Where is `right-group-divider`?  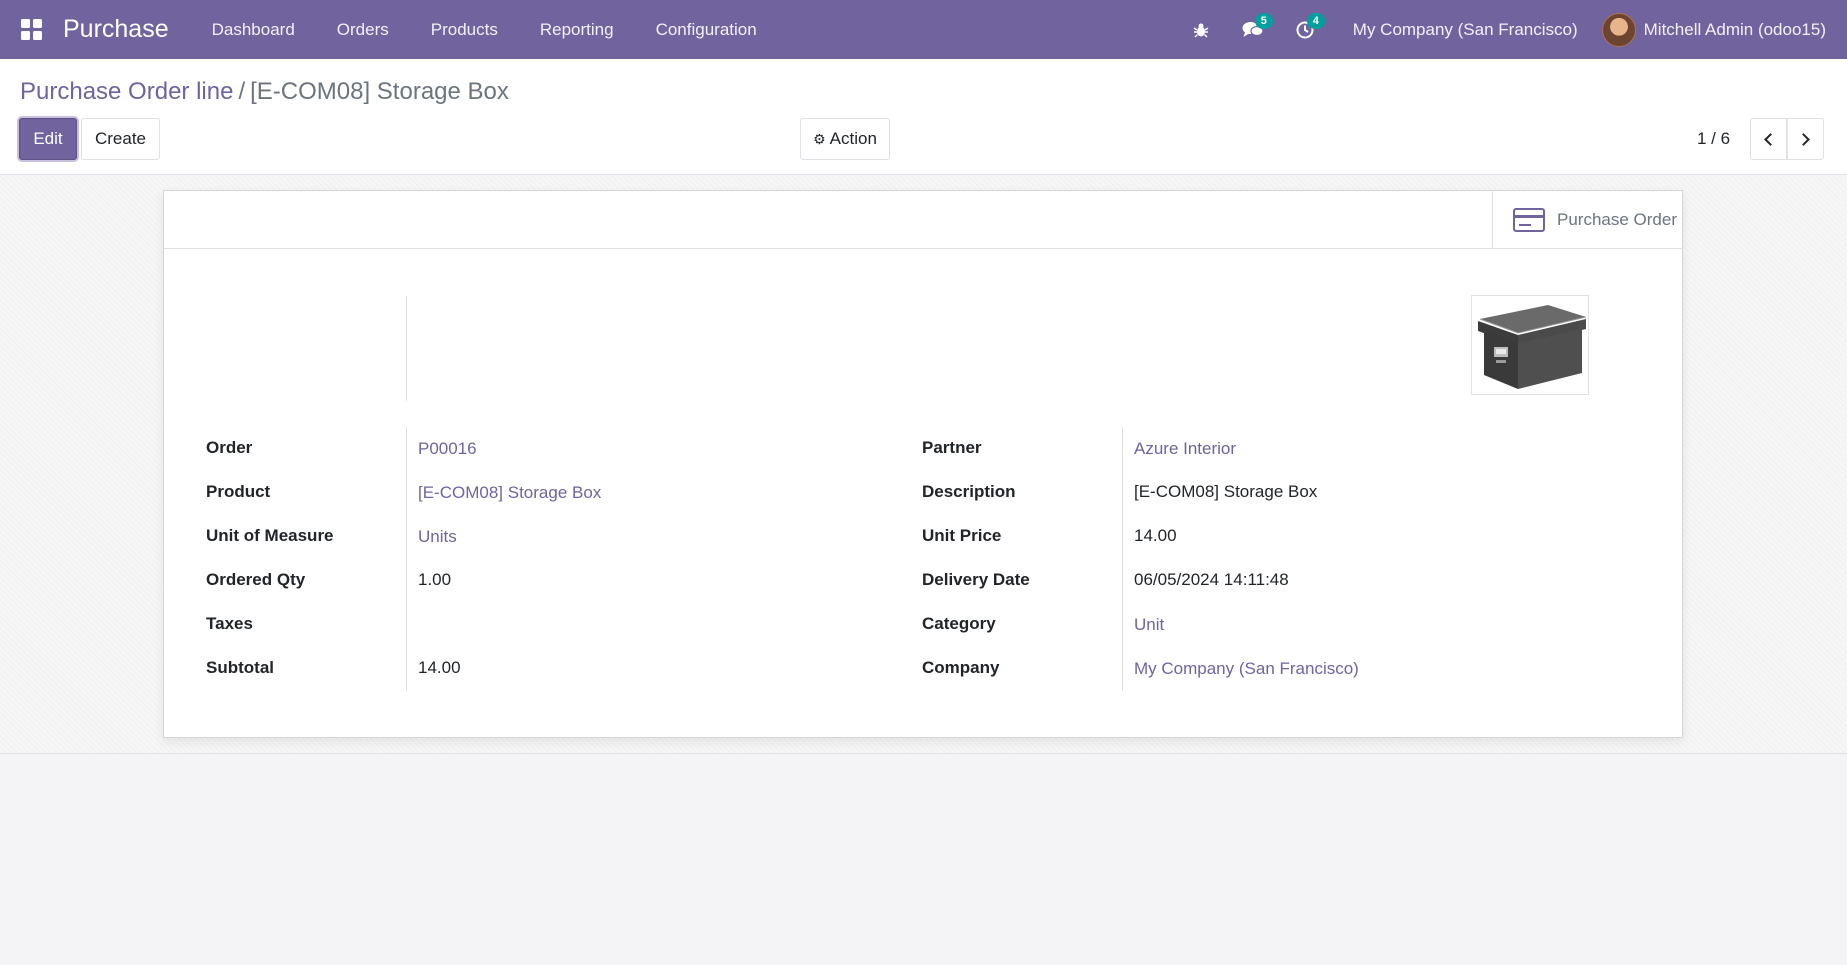
right-group-divider is located at coordinates (1122, 559).